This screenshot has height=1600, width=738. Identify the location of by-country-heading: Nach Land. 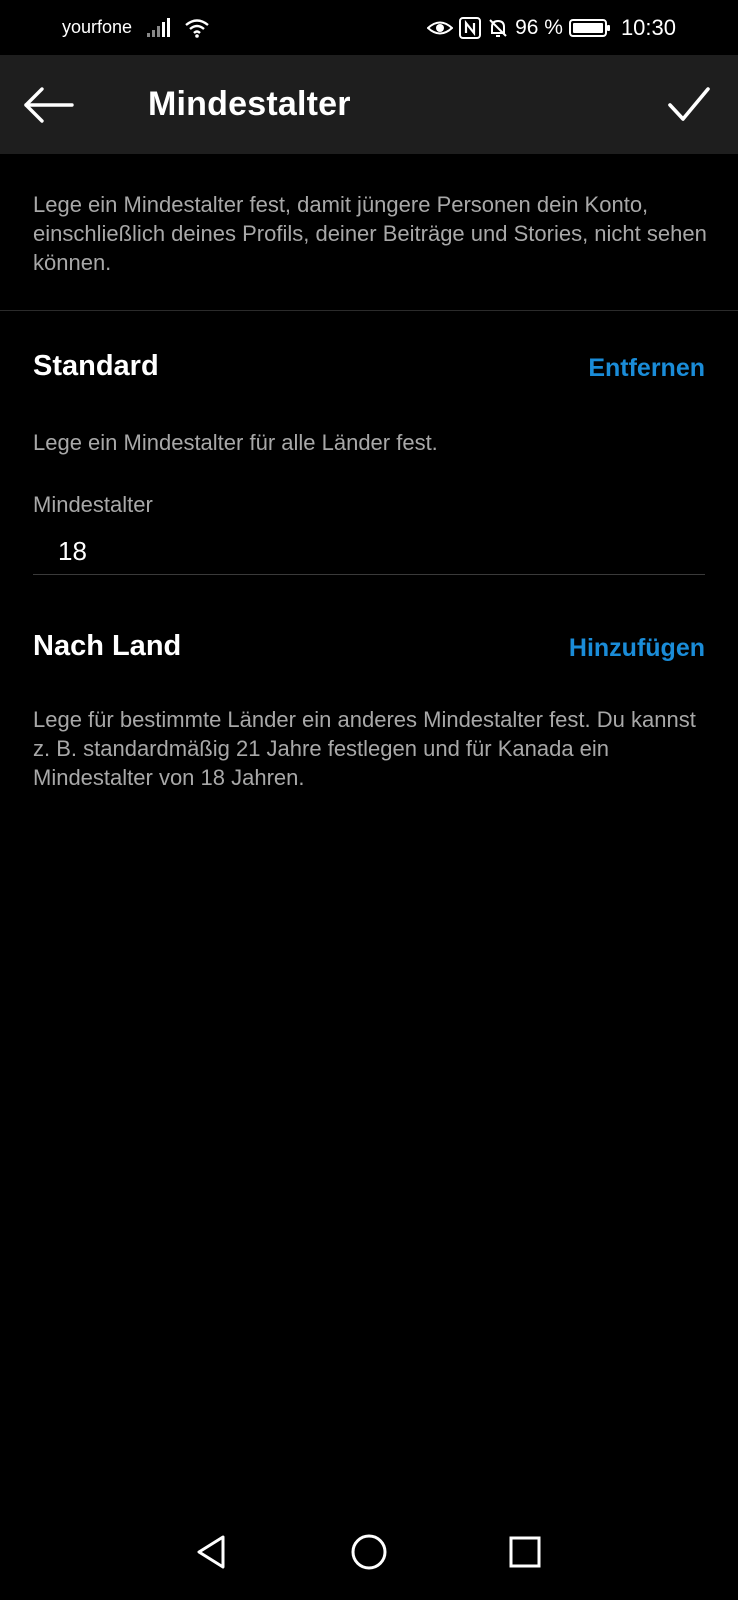
(107, 646).